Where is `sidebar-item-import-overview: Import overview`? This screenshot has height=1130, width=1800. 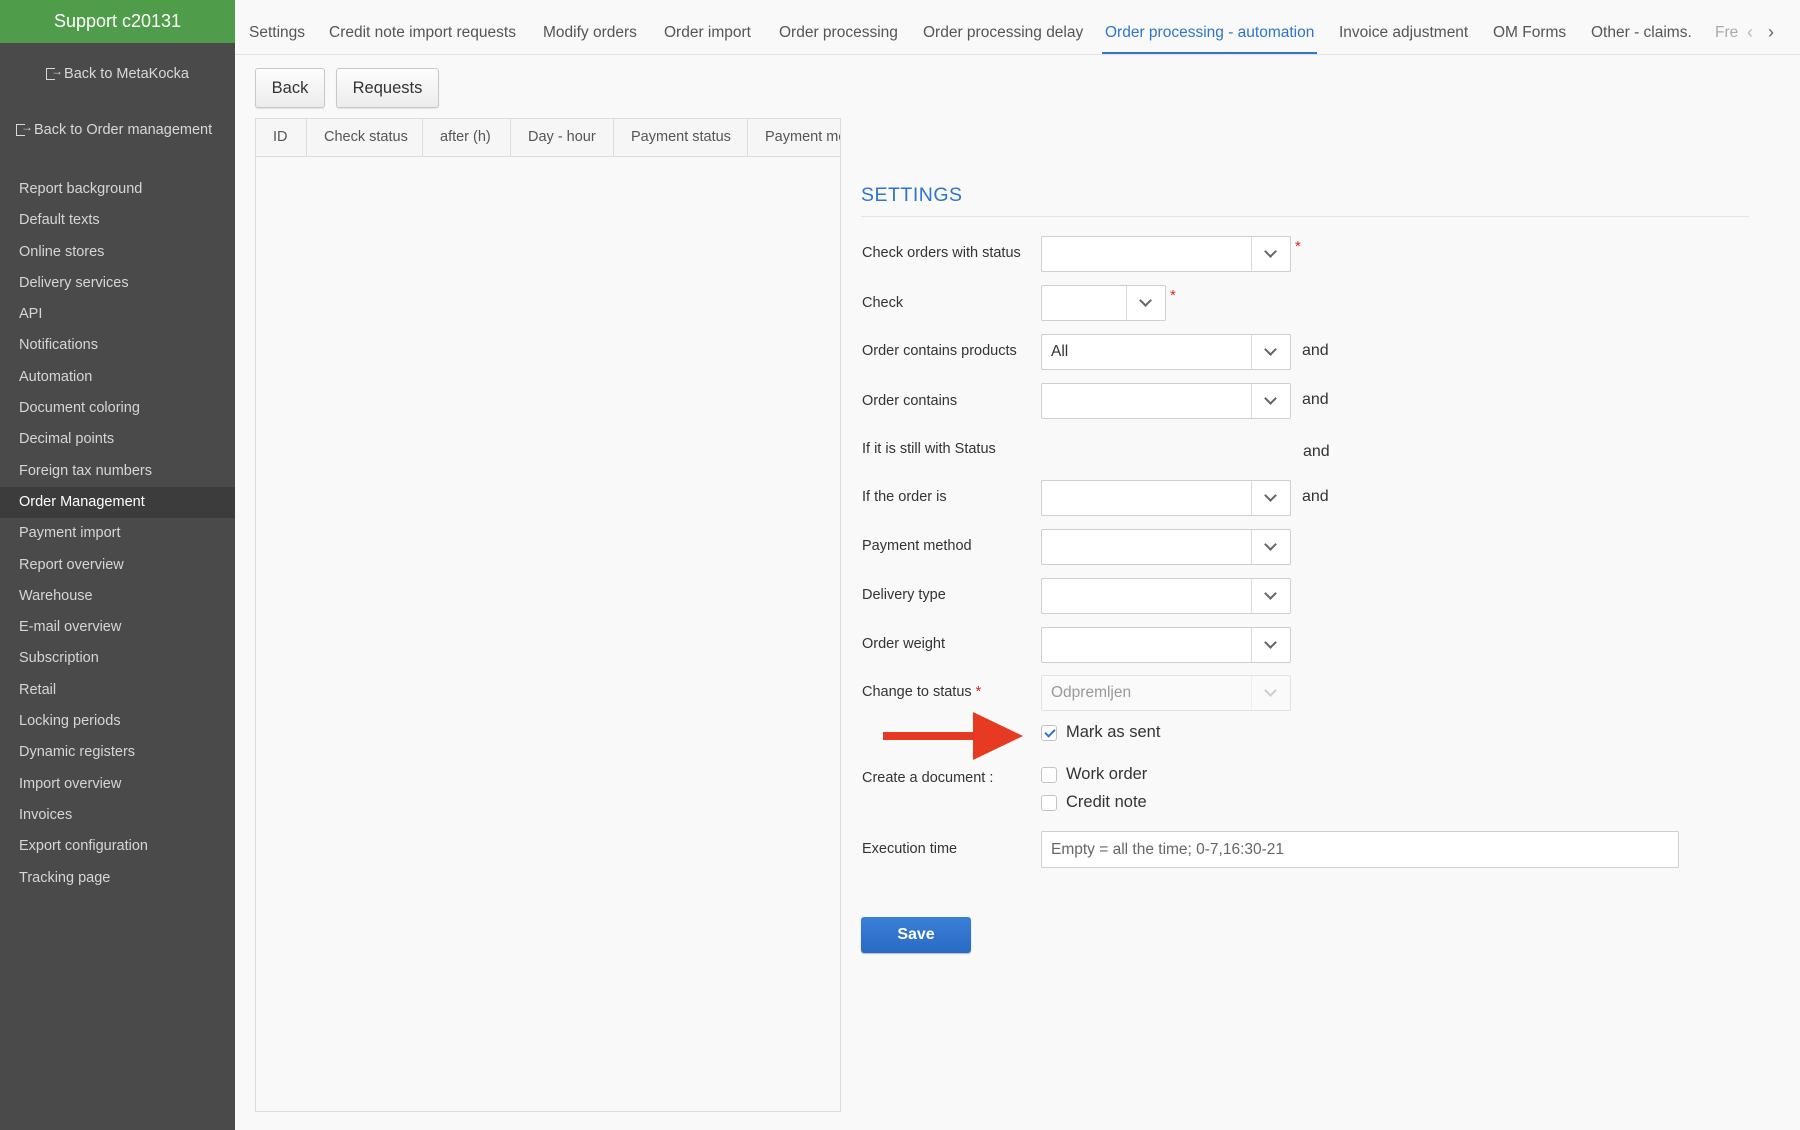
sidebar-item-import-overview: Import overview is located at coordinates (117, 784).